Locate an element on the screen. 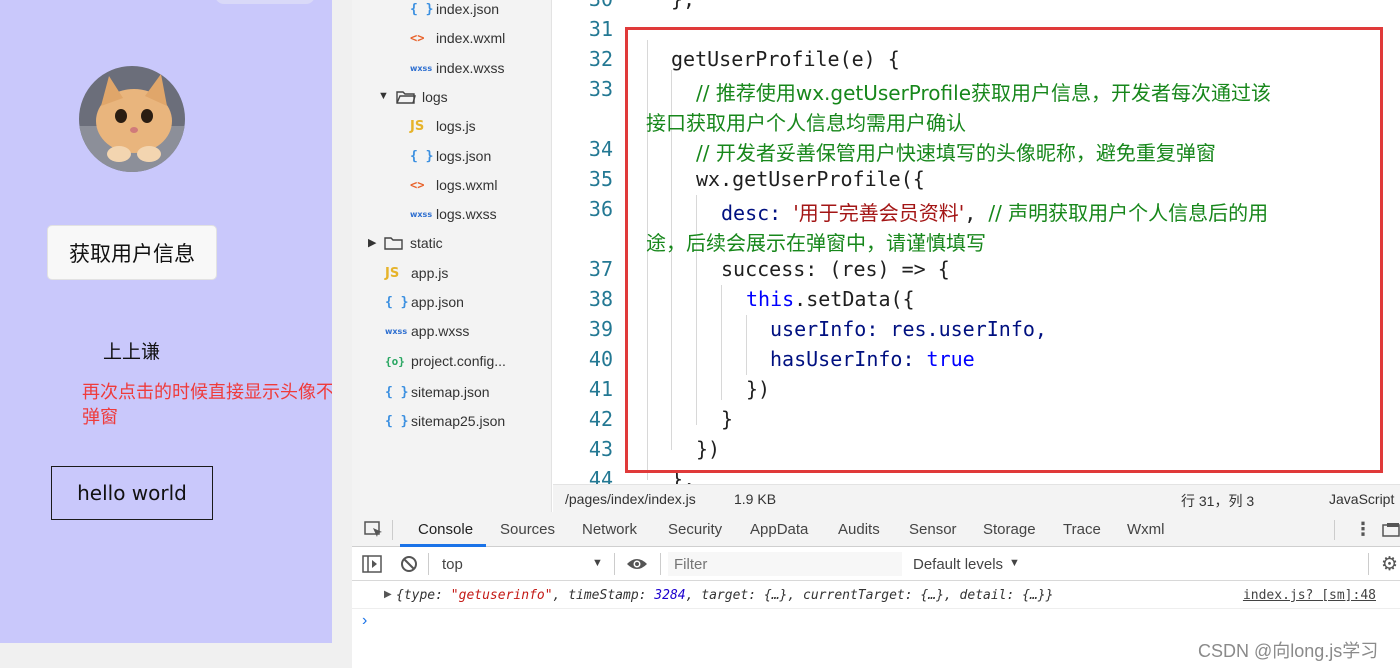 The width and height of the screenshot is (1400, 668). line-number: 31 is located at coordinates (600, 29).